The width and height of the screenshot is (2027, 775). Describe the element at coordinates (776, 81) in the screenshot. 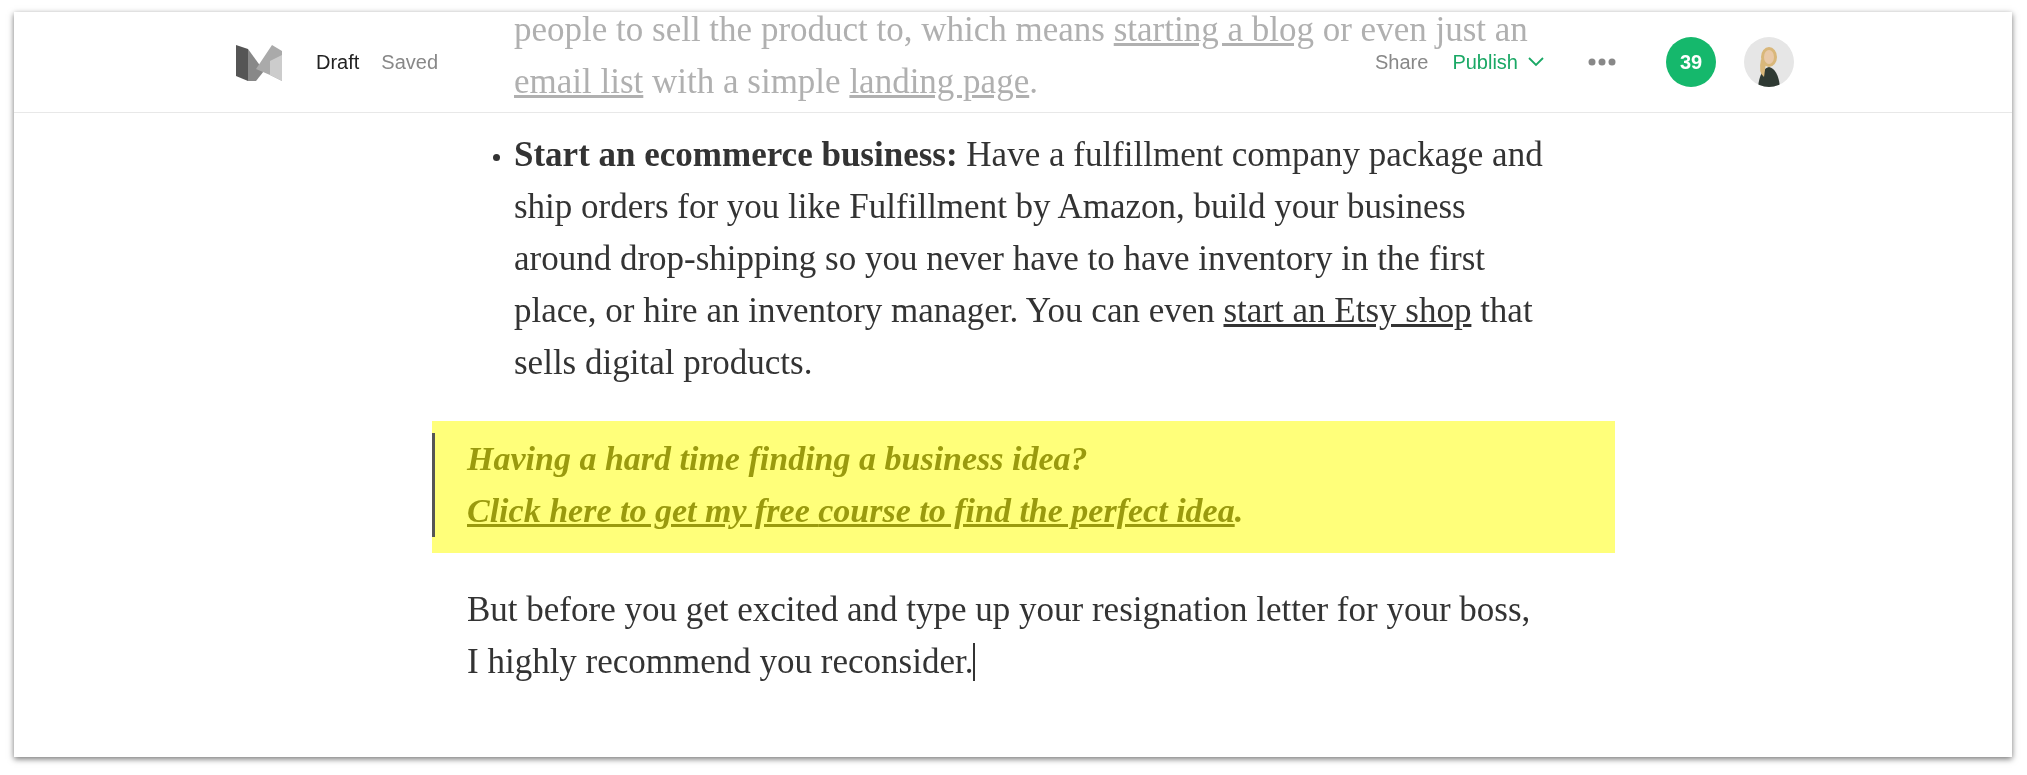

I see `list-item-text: email list with a simple landing page.` at that location.